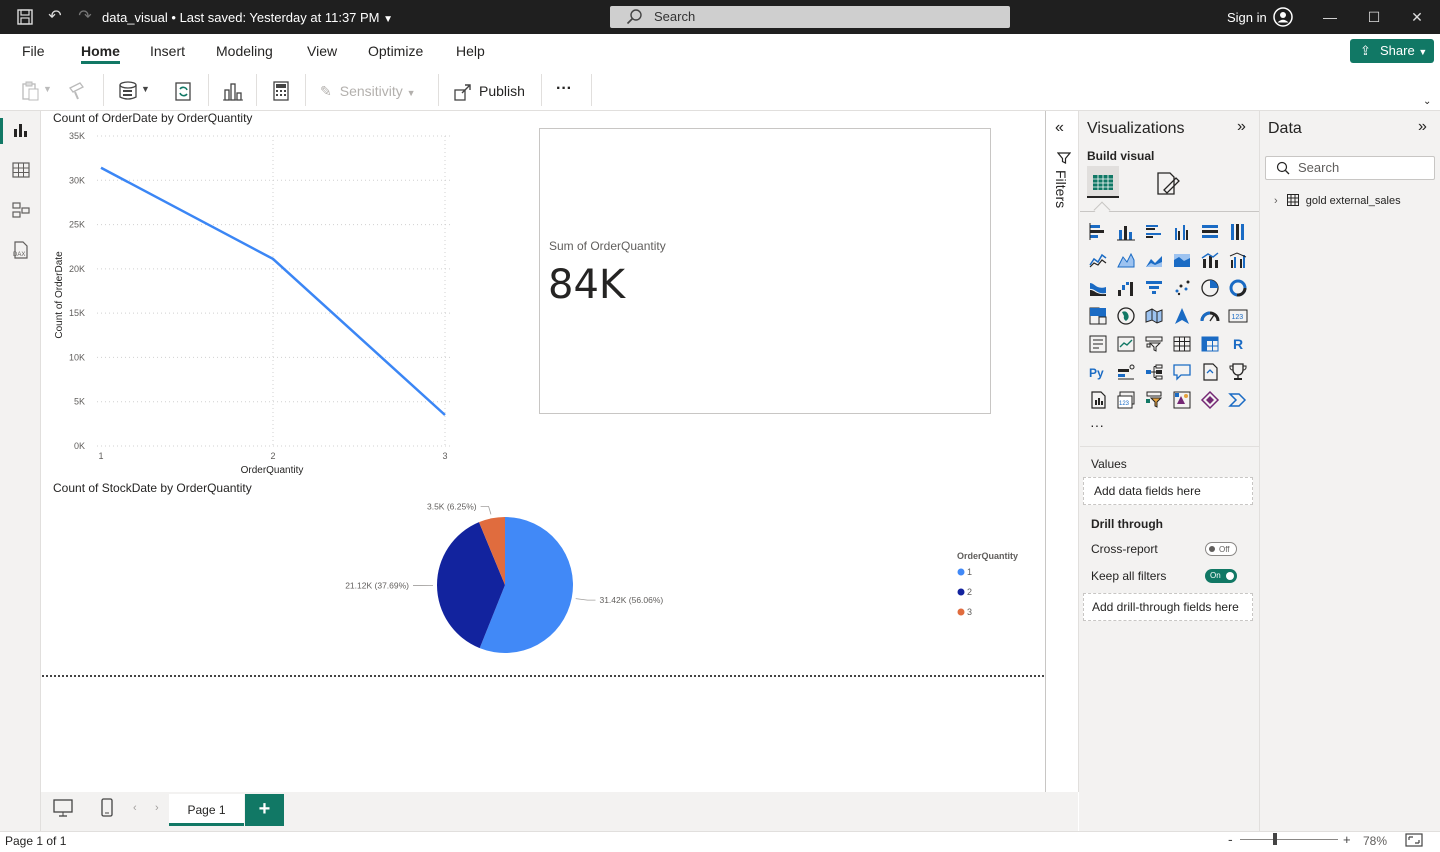 The width and height of the screenshot is (1440, 852). I want to click on donut-icon, so click(1238, 288).